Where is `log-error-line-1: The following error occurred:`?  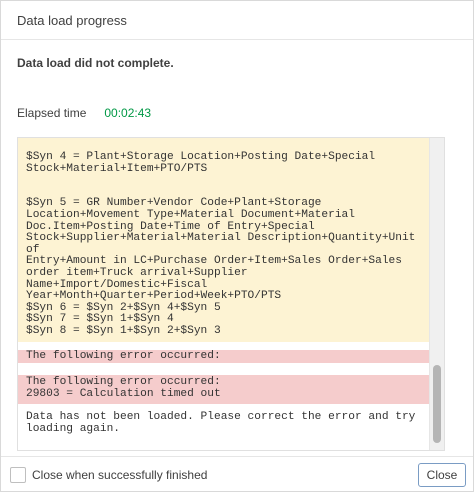 log-error-line-1: The following error occurred: is located at coordinates (223, 356).